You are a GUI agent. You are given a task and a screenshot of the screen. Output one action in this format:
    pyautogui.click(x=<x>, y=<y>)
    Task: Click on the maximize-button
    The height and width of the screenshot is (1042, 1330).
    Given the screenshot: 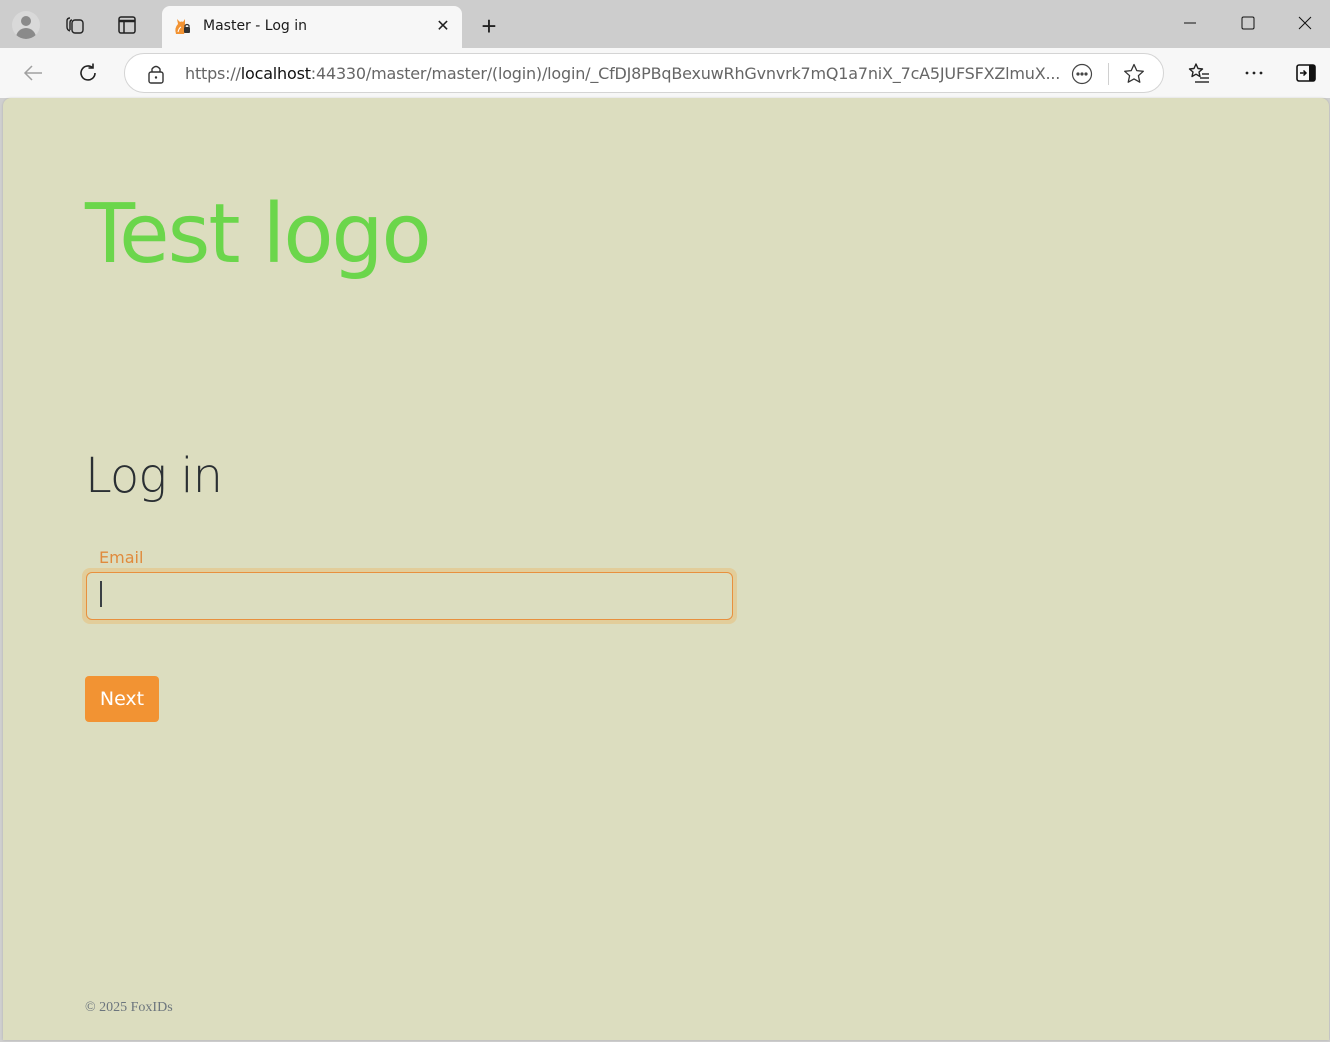 What is the action you would take?
    pyautogui.click(x=1248, y=23)
    